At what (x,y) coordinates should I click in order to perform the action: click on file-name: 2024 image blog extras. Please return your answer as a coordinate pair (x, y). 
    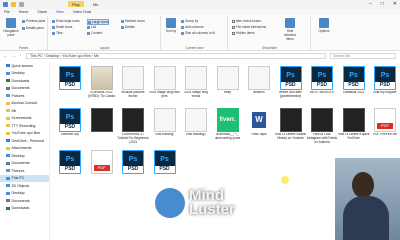
    Looking at the image, I should click on (196, 94).